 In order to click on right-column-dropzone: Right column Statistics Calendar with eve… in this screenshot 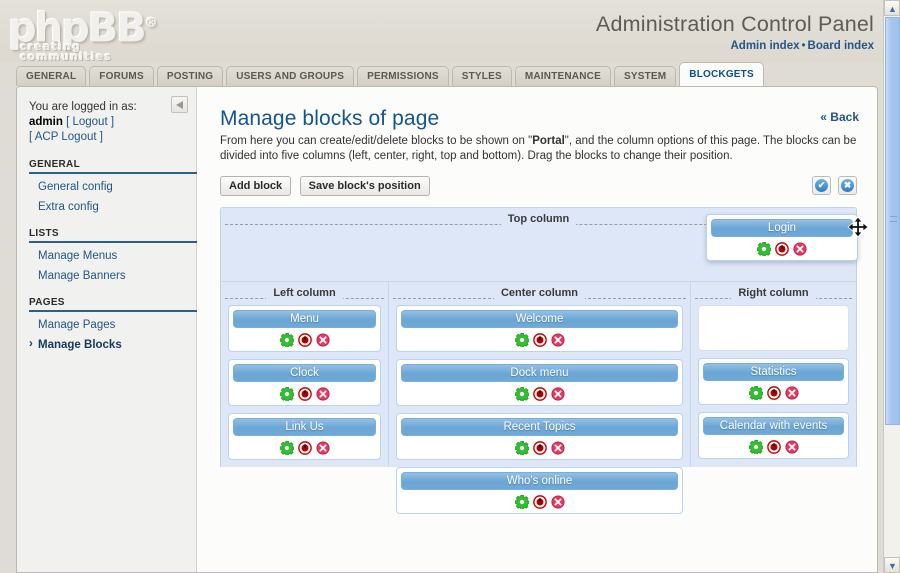, I will do `click(773, 374)`.